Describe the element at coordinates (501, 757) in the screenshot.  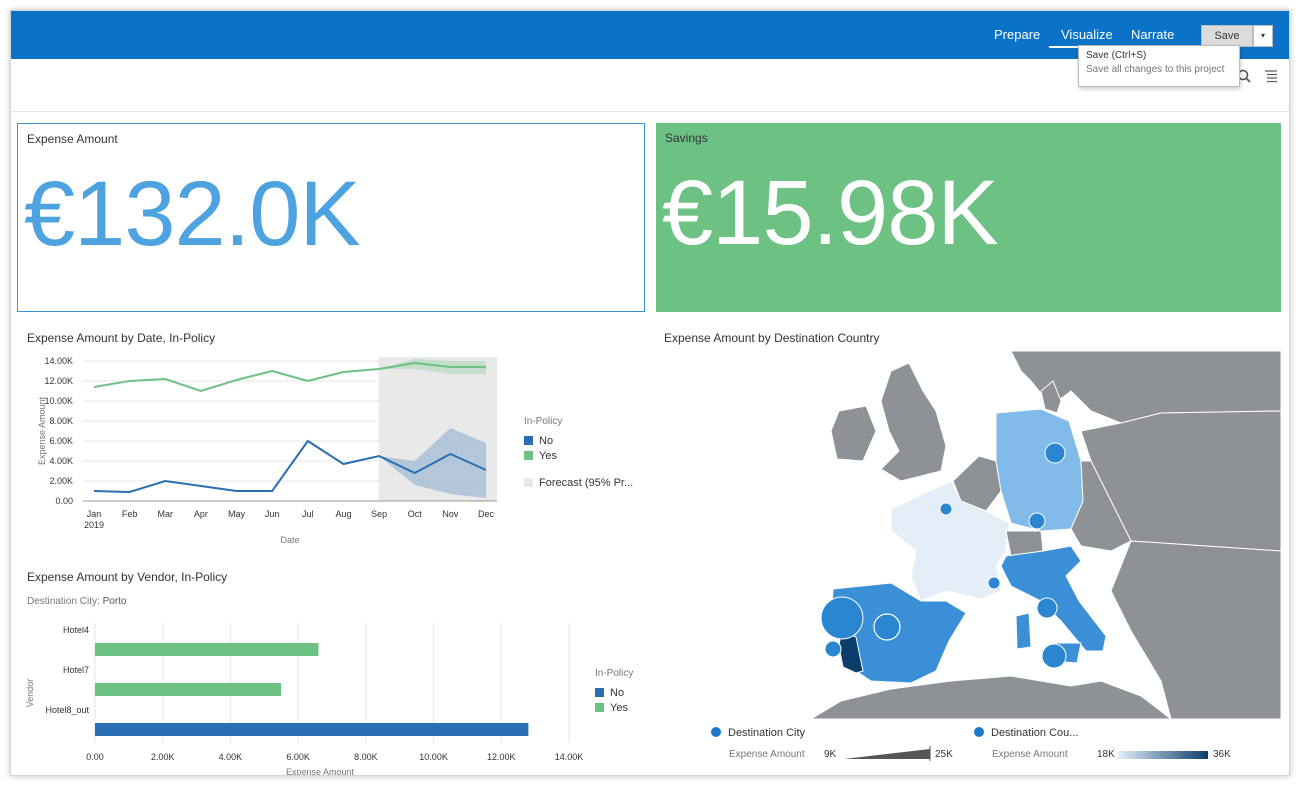
I see `x-tick-label: 12.00K` at that location.